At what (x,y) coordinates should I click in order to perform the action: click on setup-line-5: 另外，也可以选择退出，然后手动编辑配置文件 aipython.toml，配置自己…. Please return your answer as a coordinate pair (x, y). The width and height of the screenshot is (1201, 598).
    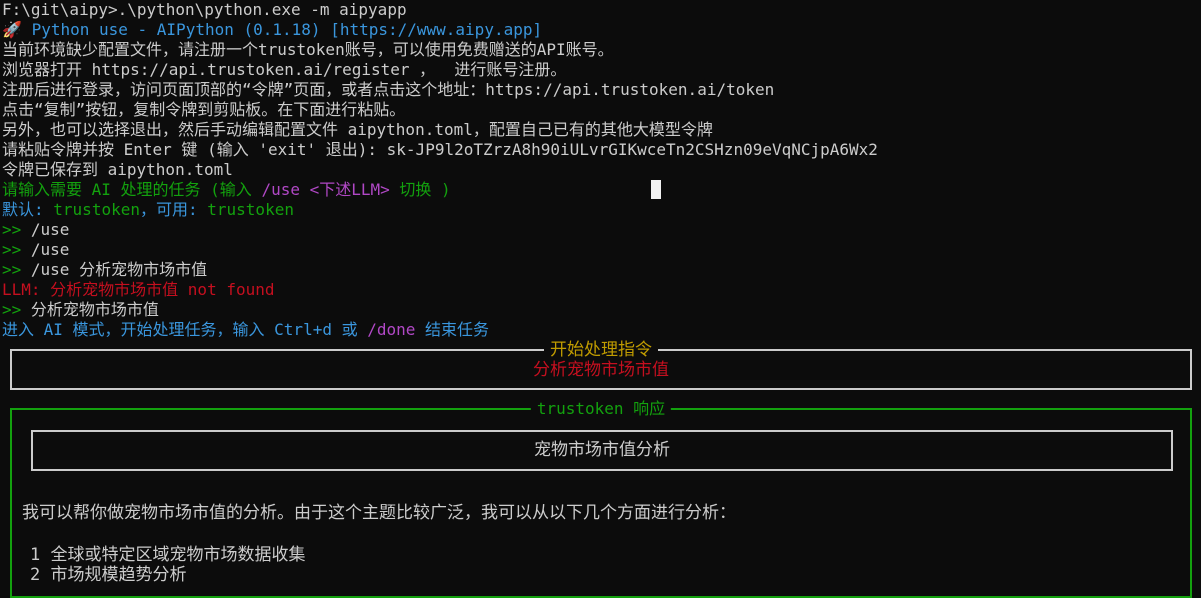
    Looking at the image, I should click on (357, 129).